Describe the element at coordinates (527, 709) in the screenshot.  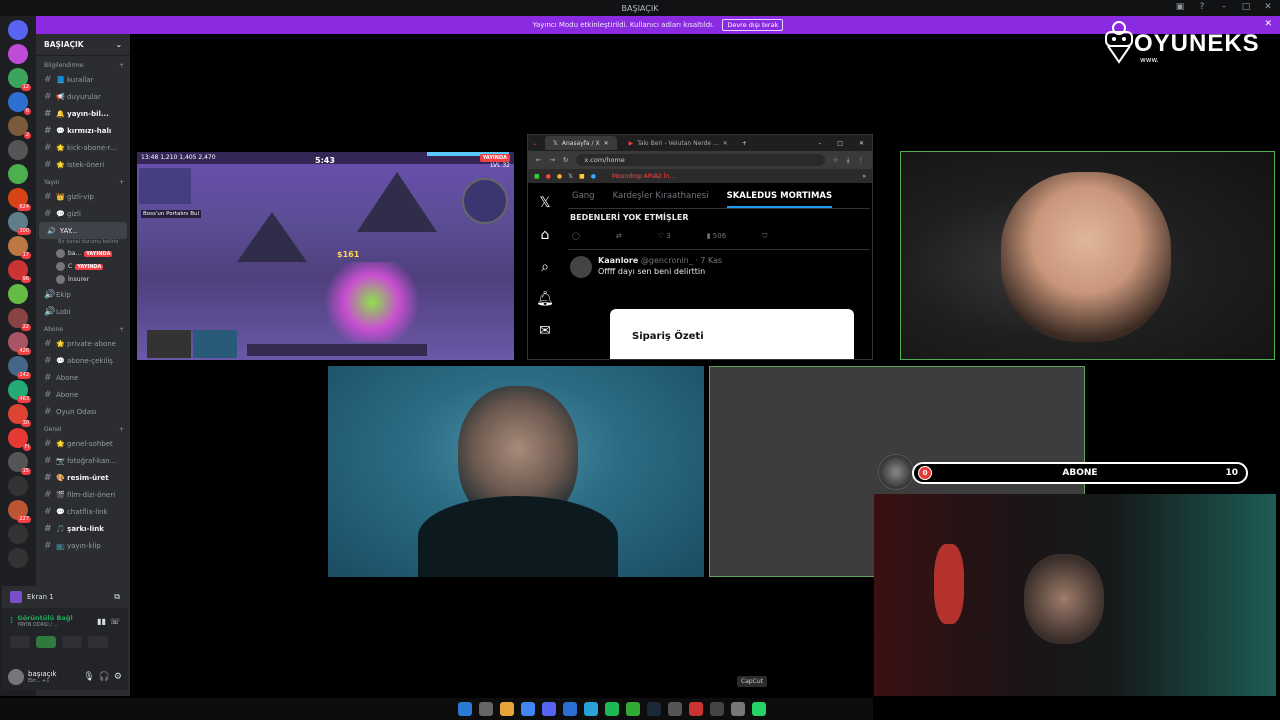
I see `chrome-icon` at that location.